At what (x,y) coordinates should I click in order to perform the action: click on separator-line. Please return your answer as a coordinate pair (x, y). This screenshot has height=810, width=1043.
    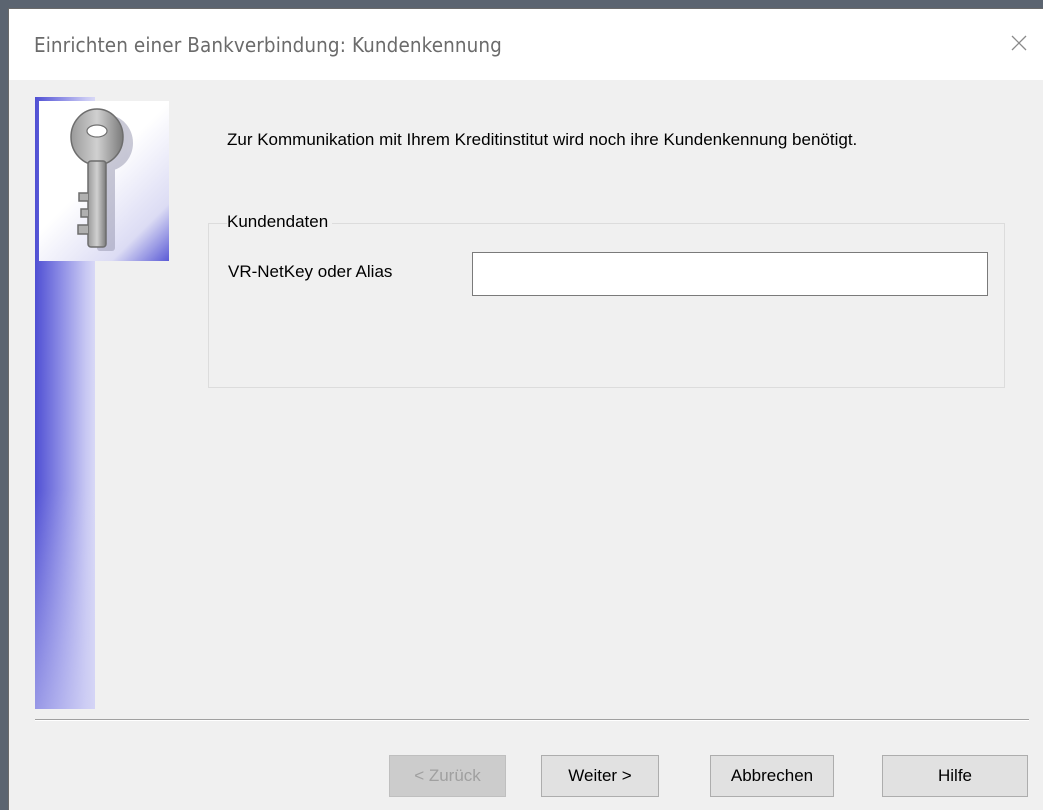
    Looking at the image, I should click on (532, 720).